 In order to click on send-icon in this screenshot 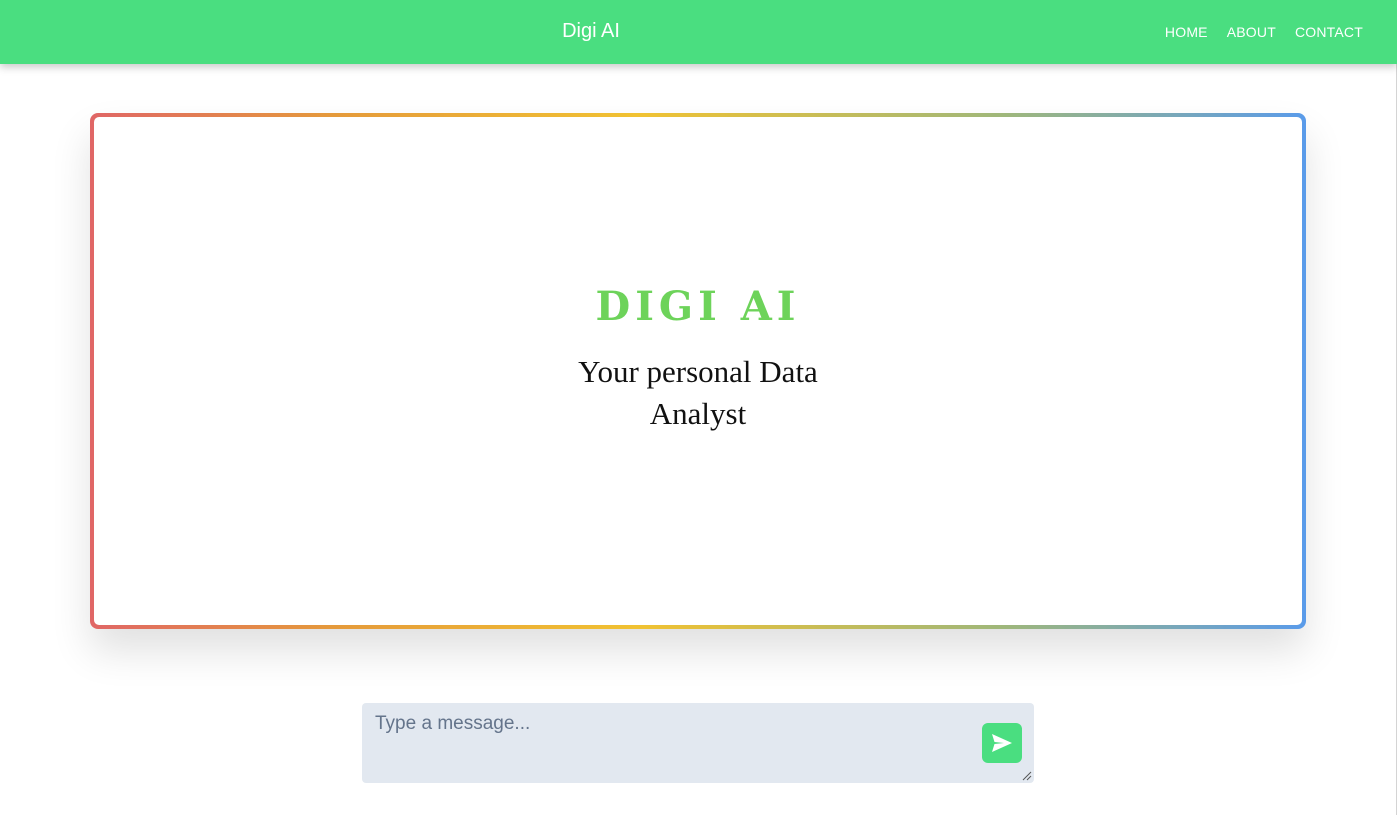, I will do `click(1002, 743)`.